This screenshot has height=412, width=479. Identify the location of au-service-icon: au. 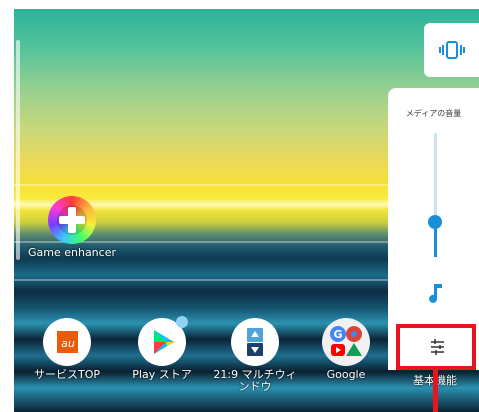
(67, 342).